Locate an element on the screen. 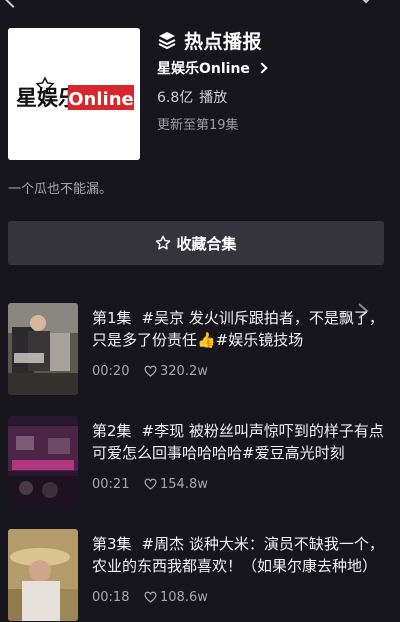 The height and width of the screenshot is (622, 400). collection-description: 一个瓜也不能漏。 is located at coordinates (60, 189).